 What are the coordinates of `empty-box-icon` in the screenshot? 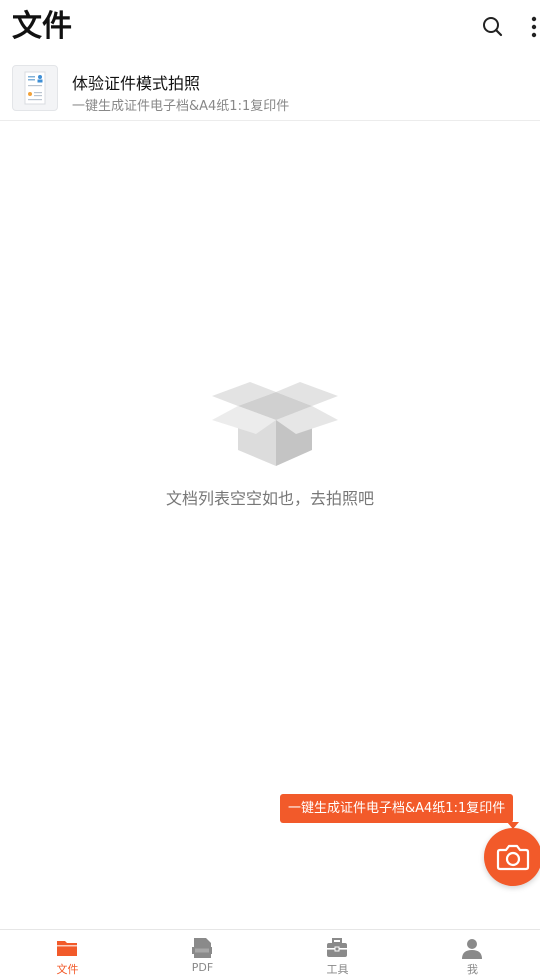 It's located at (275, 424).